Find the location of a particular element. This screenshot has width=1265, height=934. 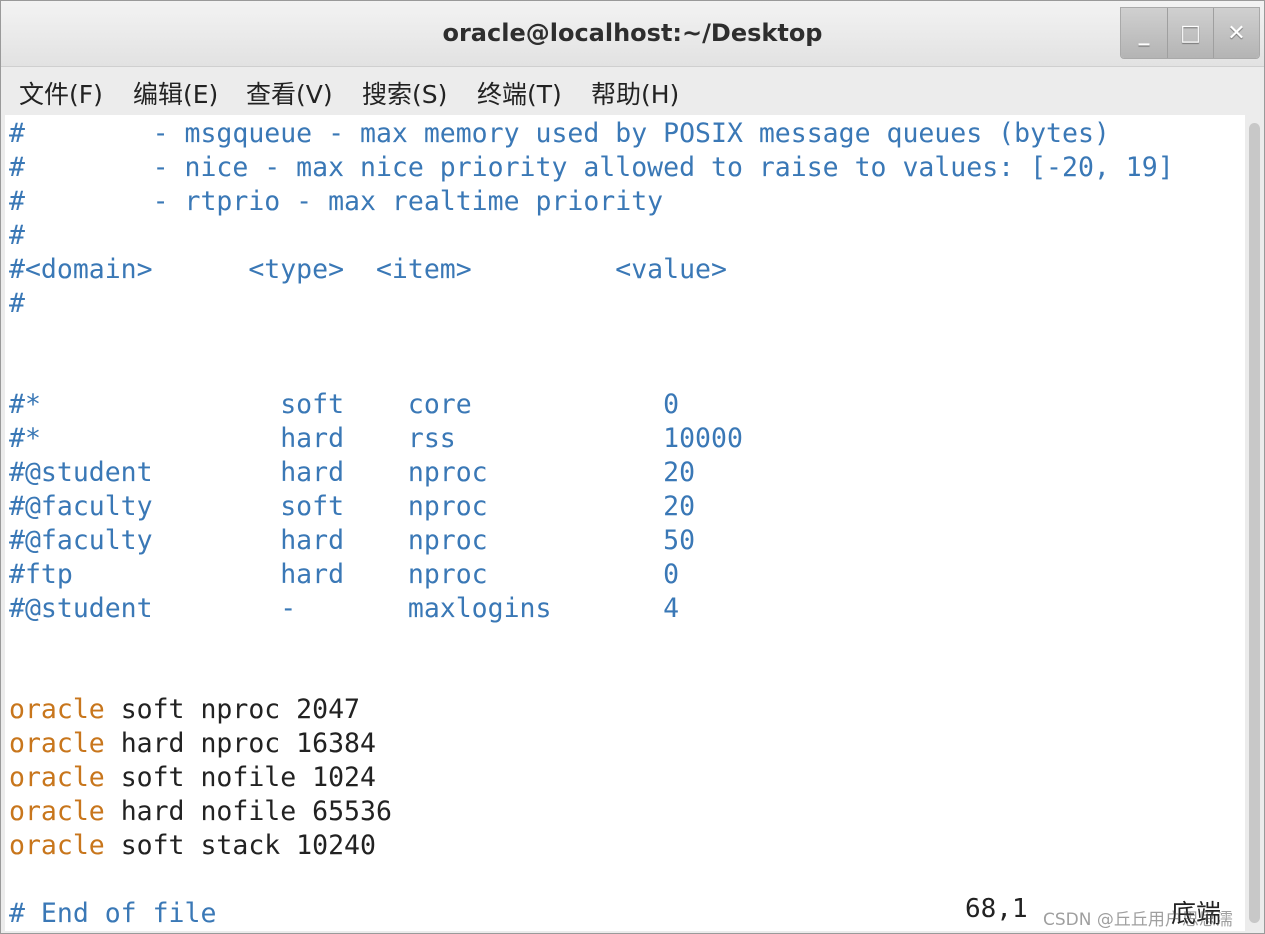

terminal-line: # End of file is located at coordinates (112, 914).